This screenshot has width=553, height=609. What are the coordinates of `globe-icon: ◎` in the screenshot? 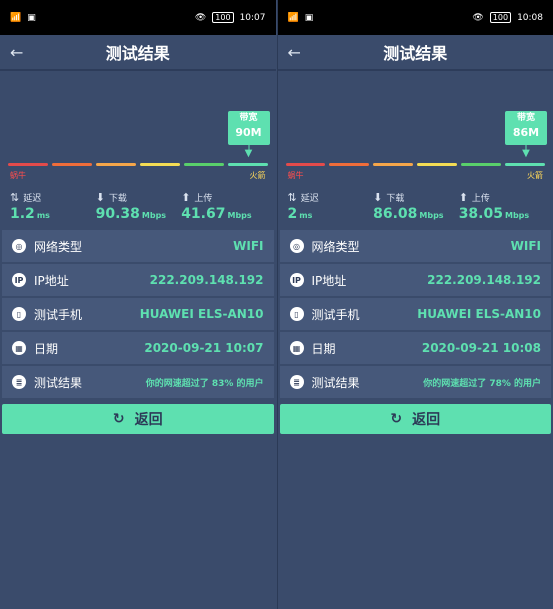 It's located at (296, 246).